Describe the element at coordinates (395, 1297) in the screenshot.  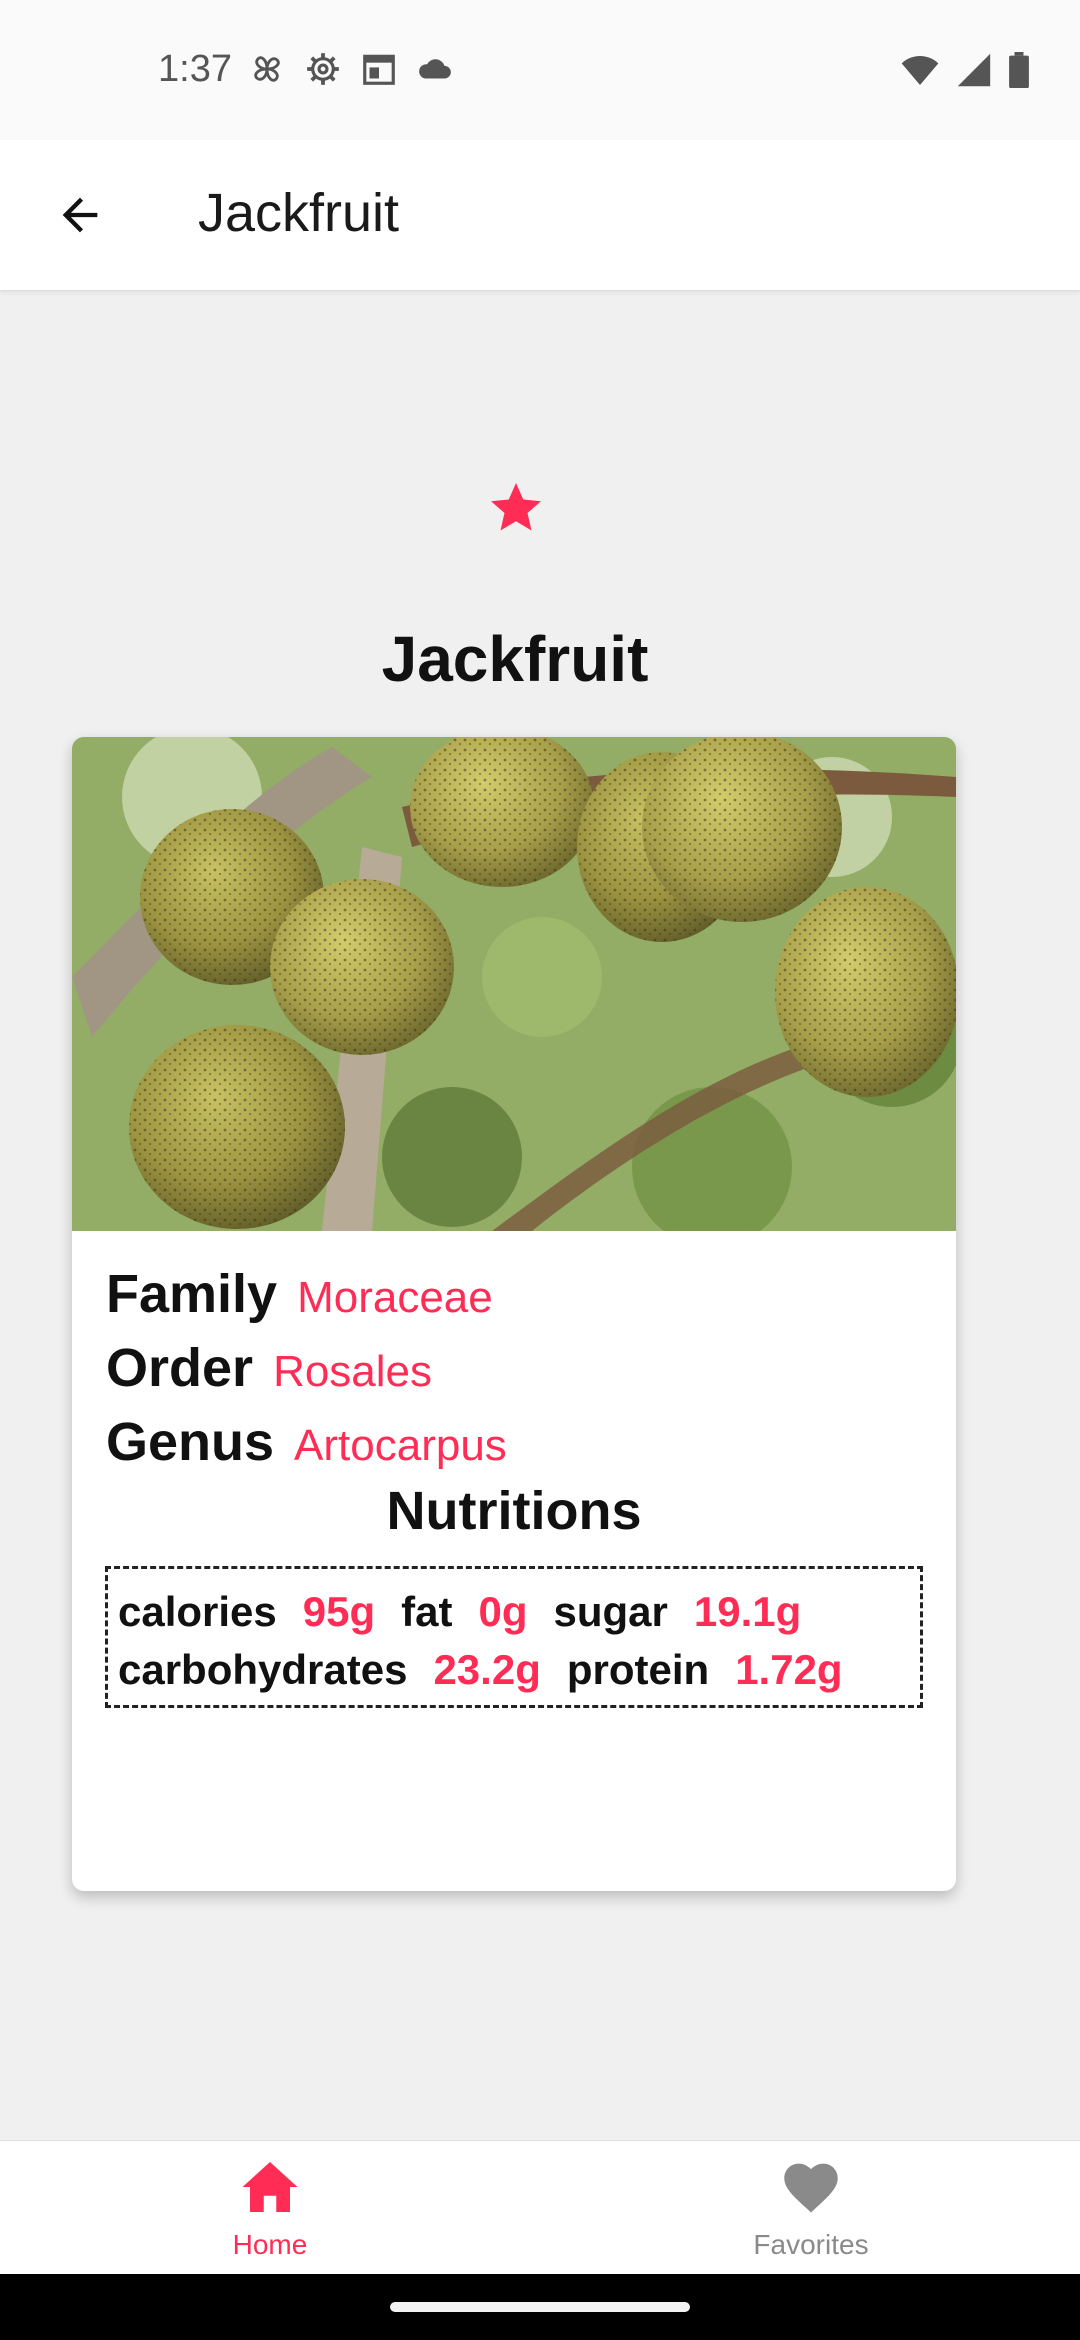
I see `family-value: Moraceae` at that location.